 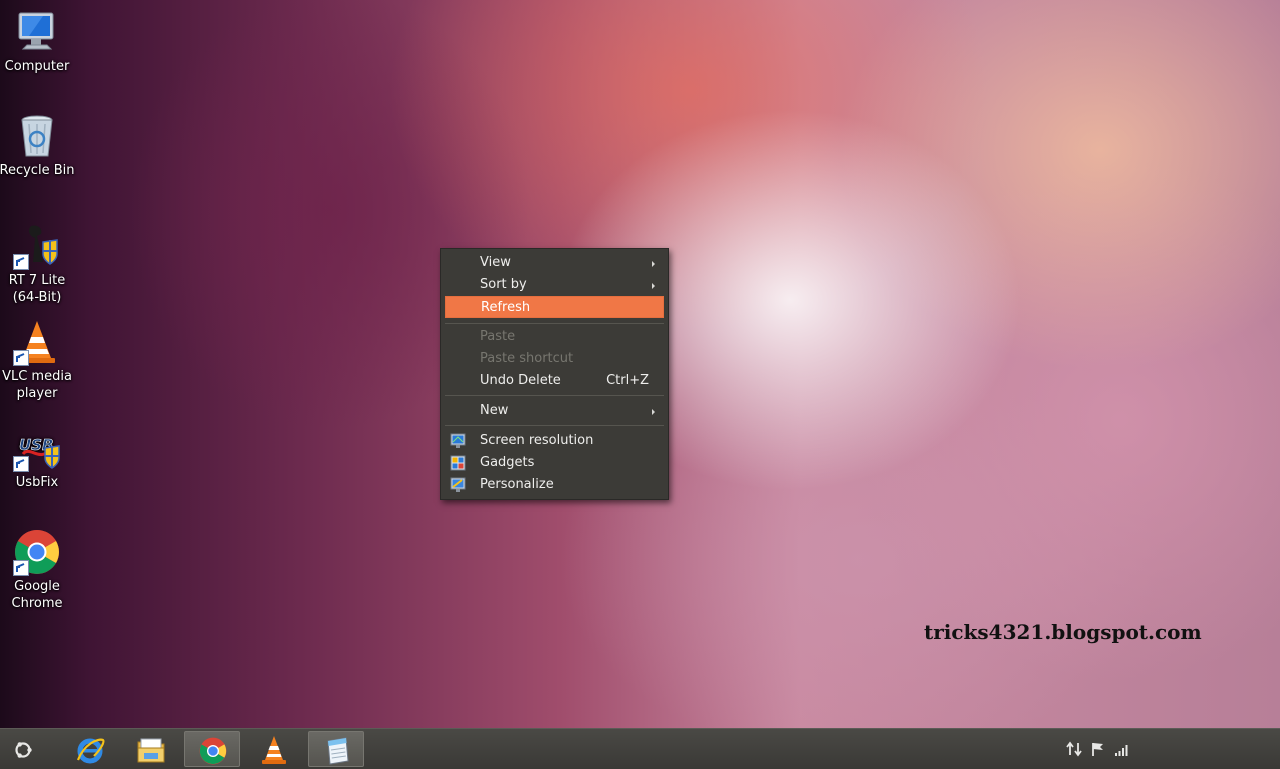 I want to click on screen-resolution-icon, so click(x=458, y=440).